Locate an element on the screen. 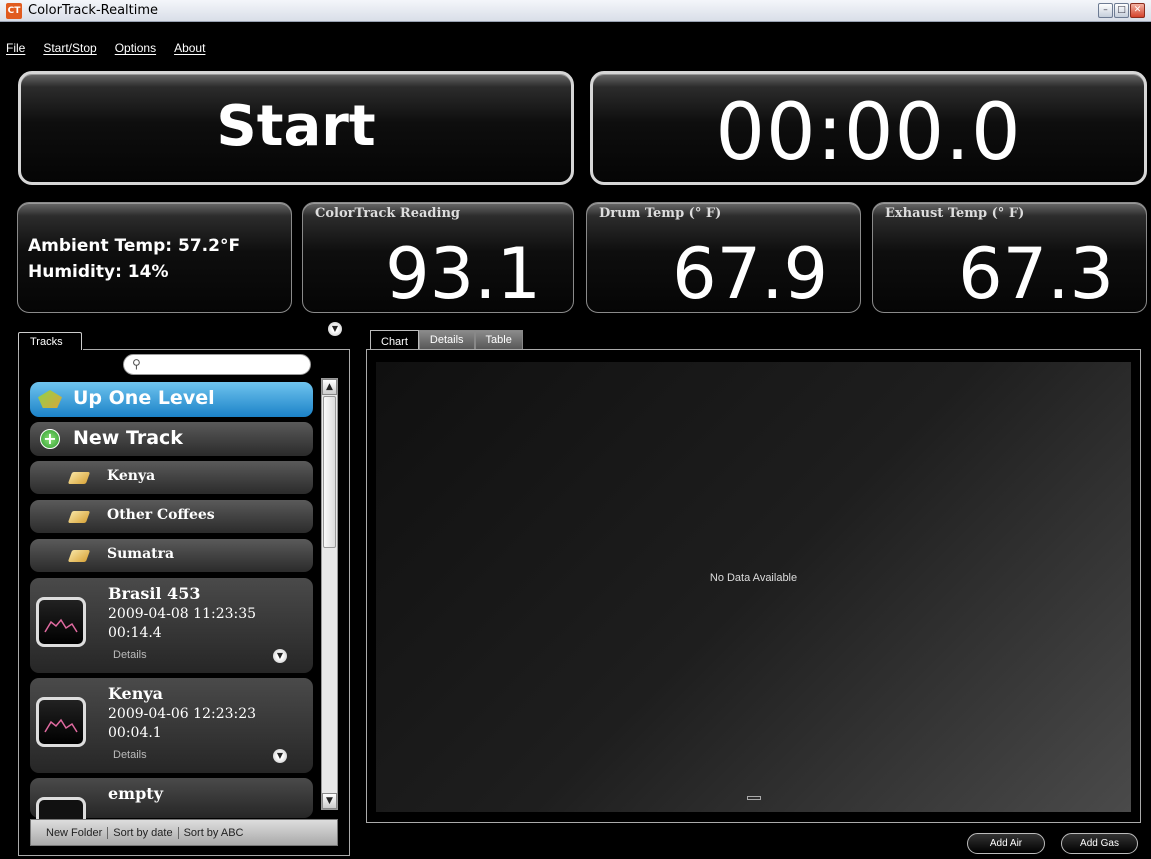 The height and width of the screenshot is (859, 1151). metric-title: Exhaust Temp (° F) is located at coordinates (955, 213).